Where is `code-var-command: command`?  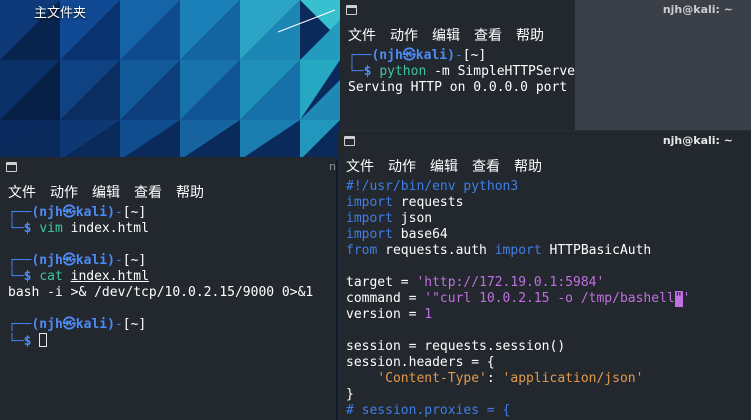 code-var-command: command is located at coordinates (373, 298).